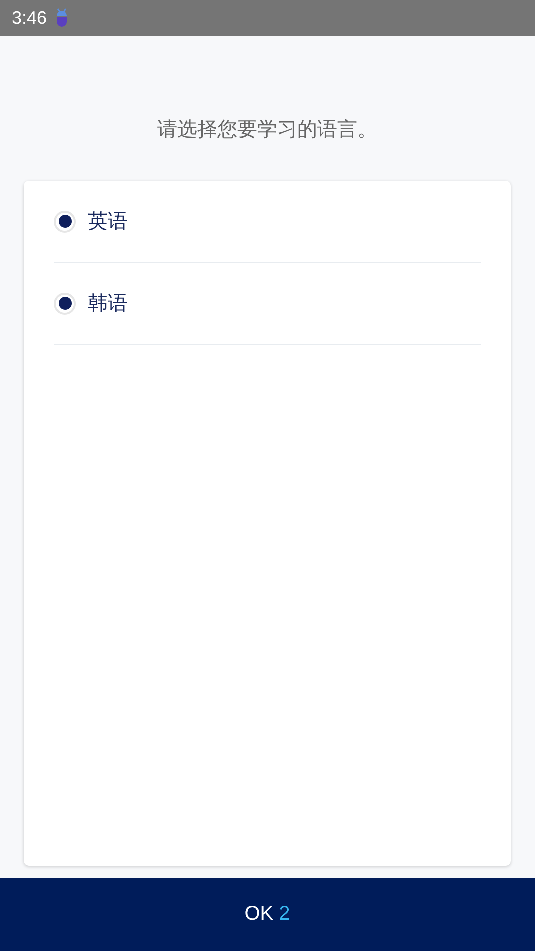  I want to click on language-option: 英语, so click(267, 222).